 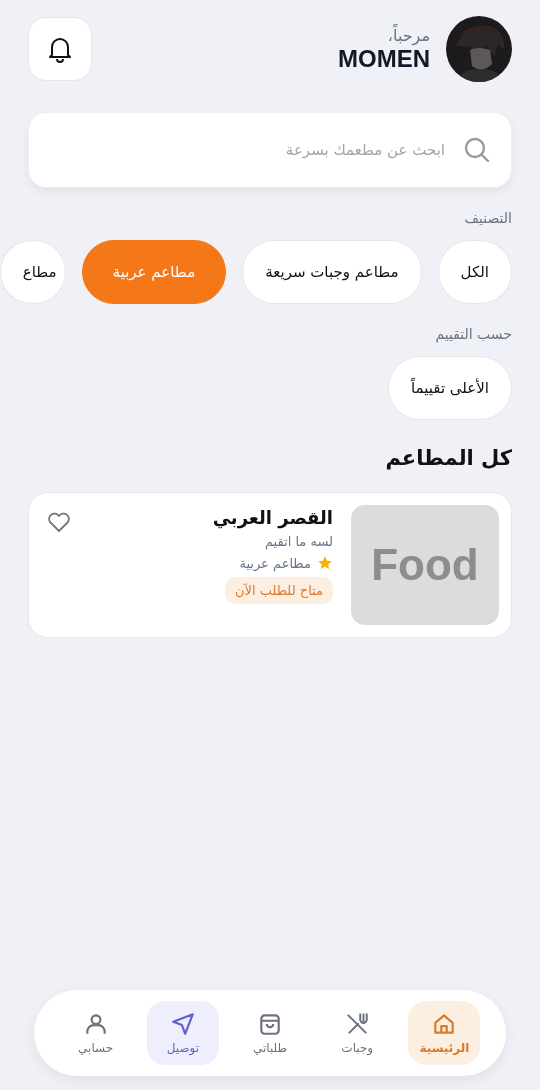 I want to click on category-chip: مطاعم عربية, so click(x=154, y=272).